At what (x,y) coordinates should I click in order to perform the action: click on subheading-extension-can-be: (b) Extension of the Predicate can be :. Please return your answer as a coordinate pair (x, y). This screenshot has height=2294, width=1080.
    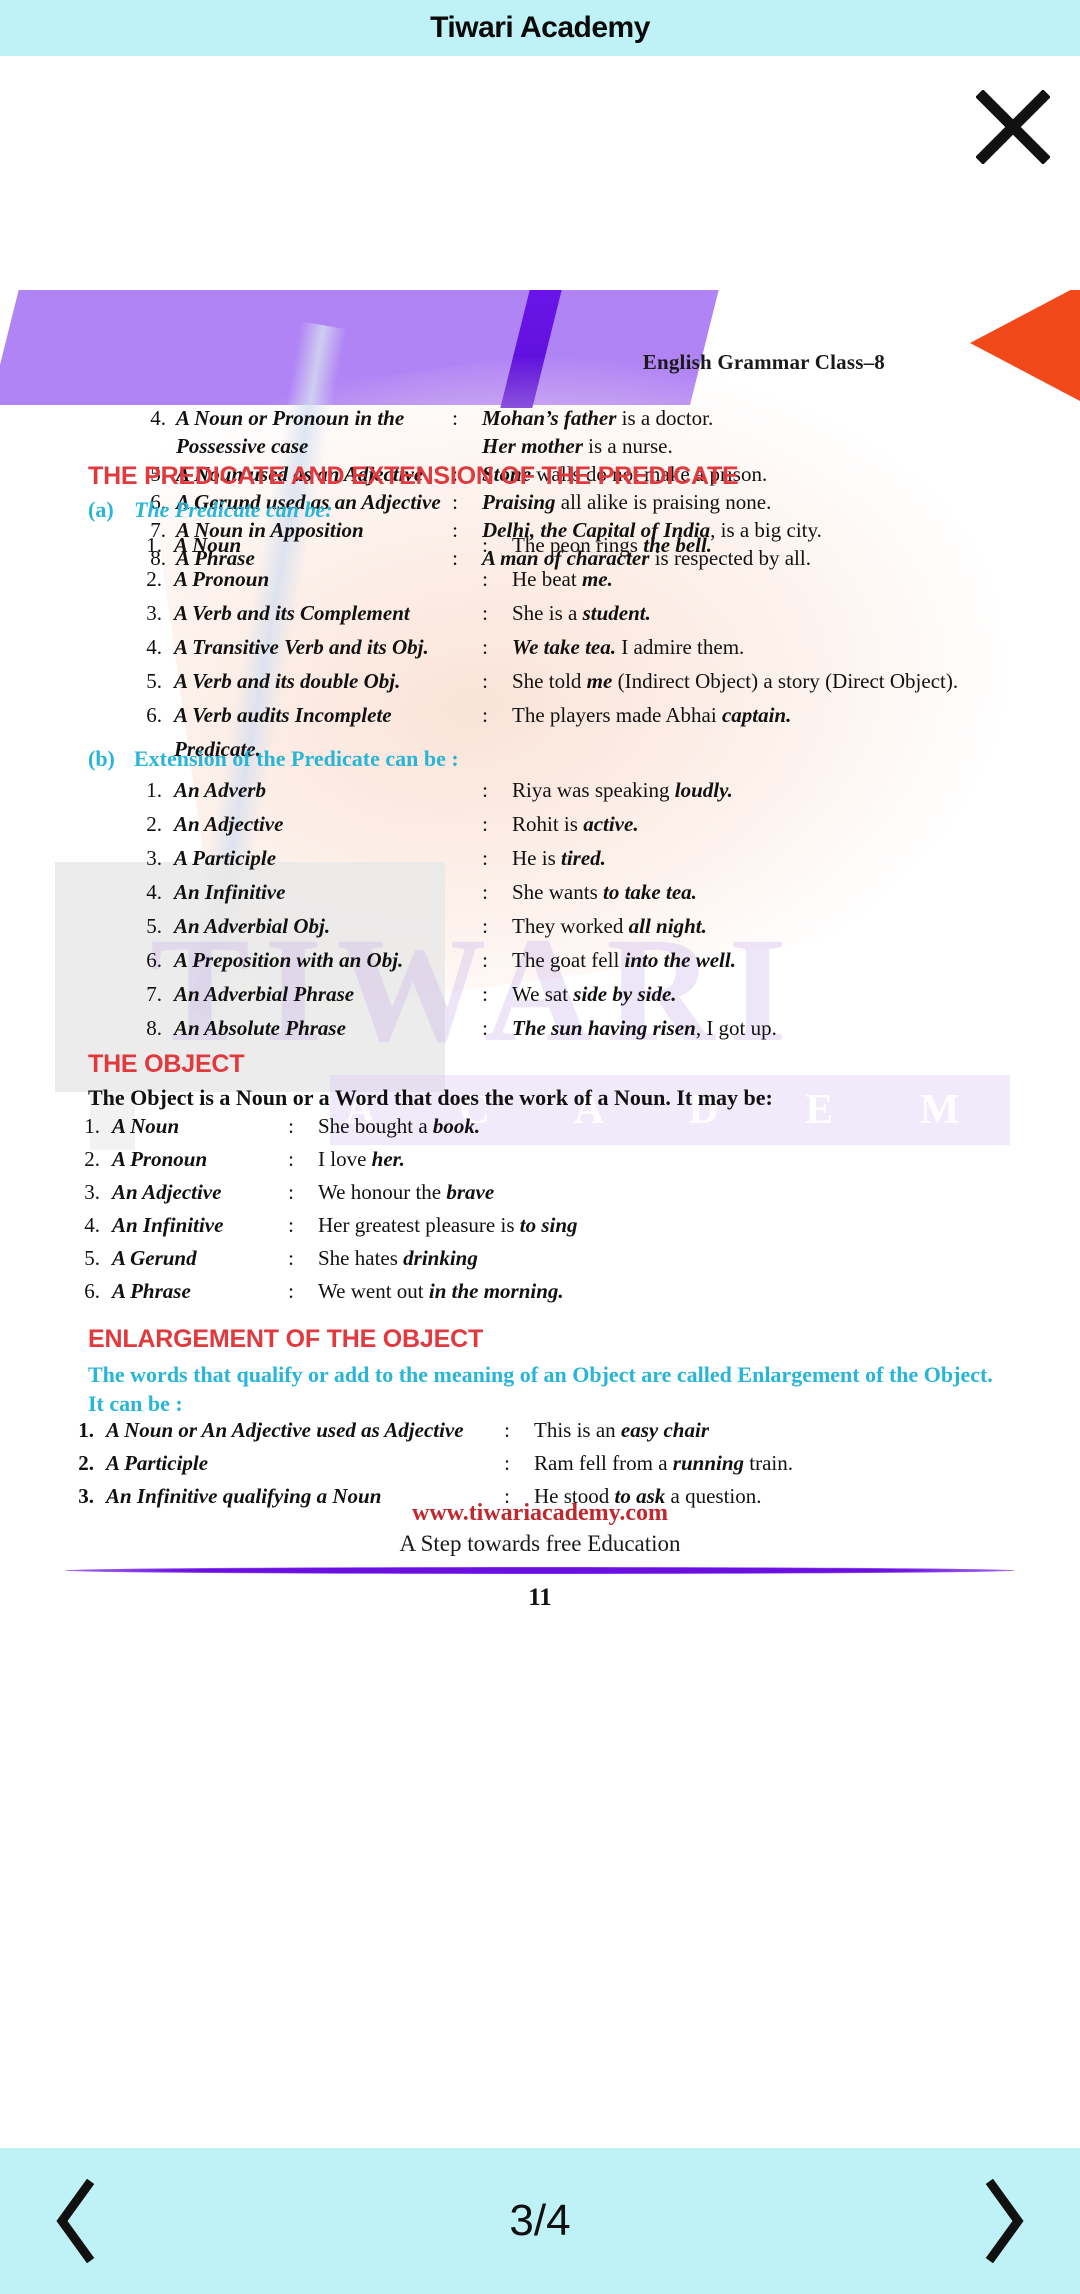
    Looking at the image, I should click on (273, 759).